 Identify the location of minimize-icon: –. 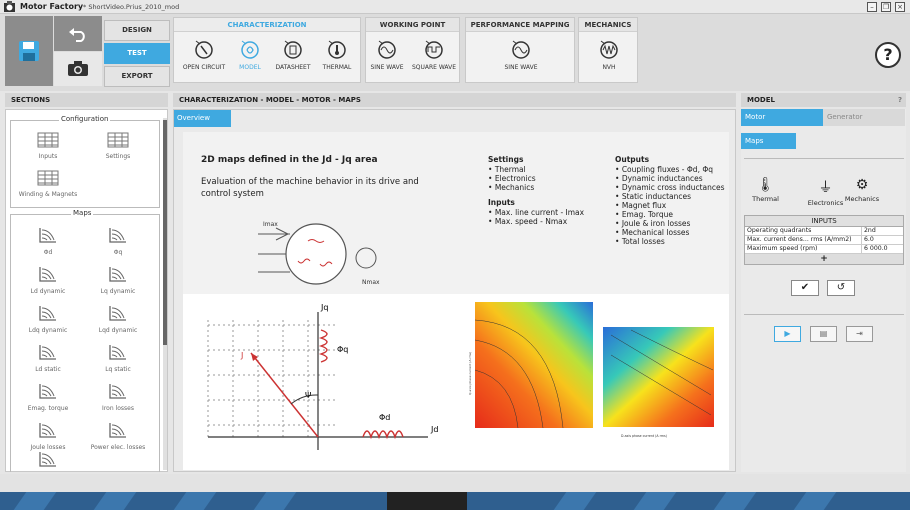
(872, 7).